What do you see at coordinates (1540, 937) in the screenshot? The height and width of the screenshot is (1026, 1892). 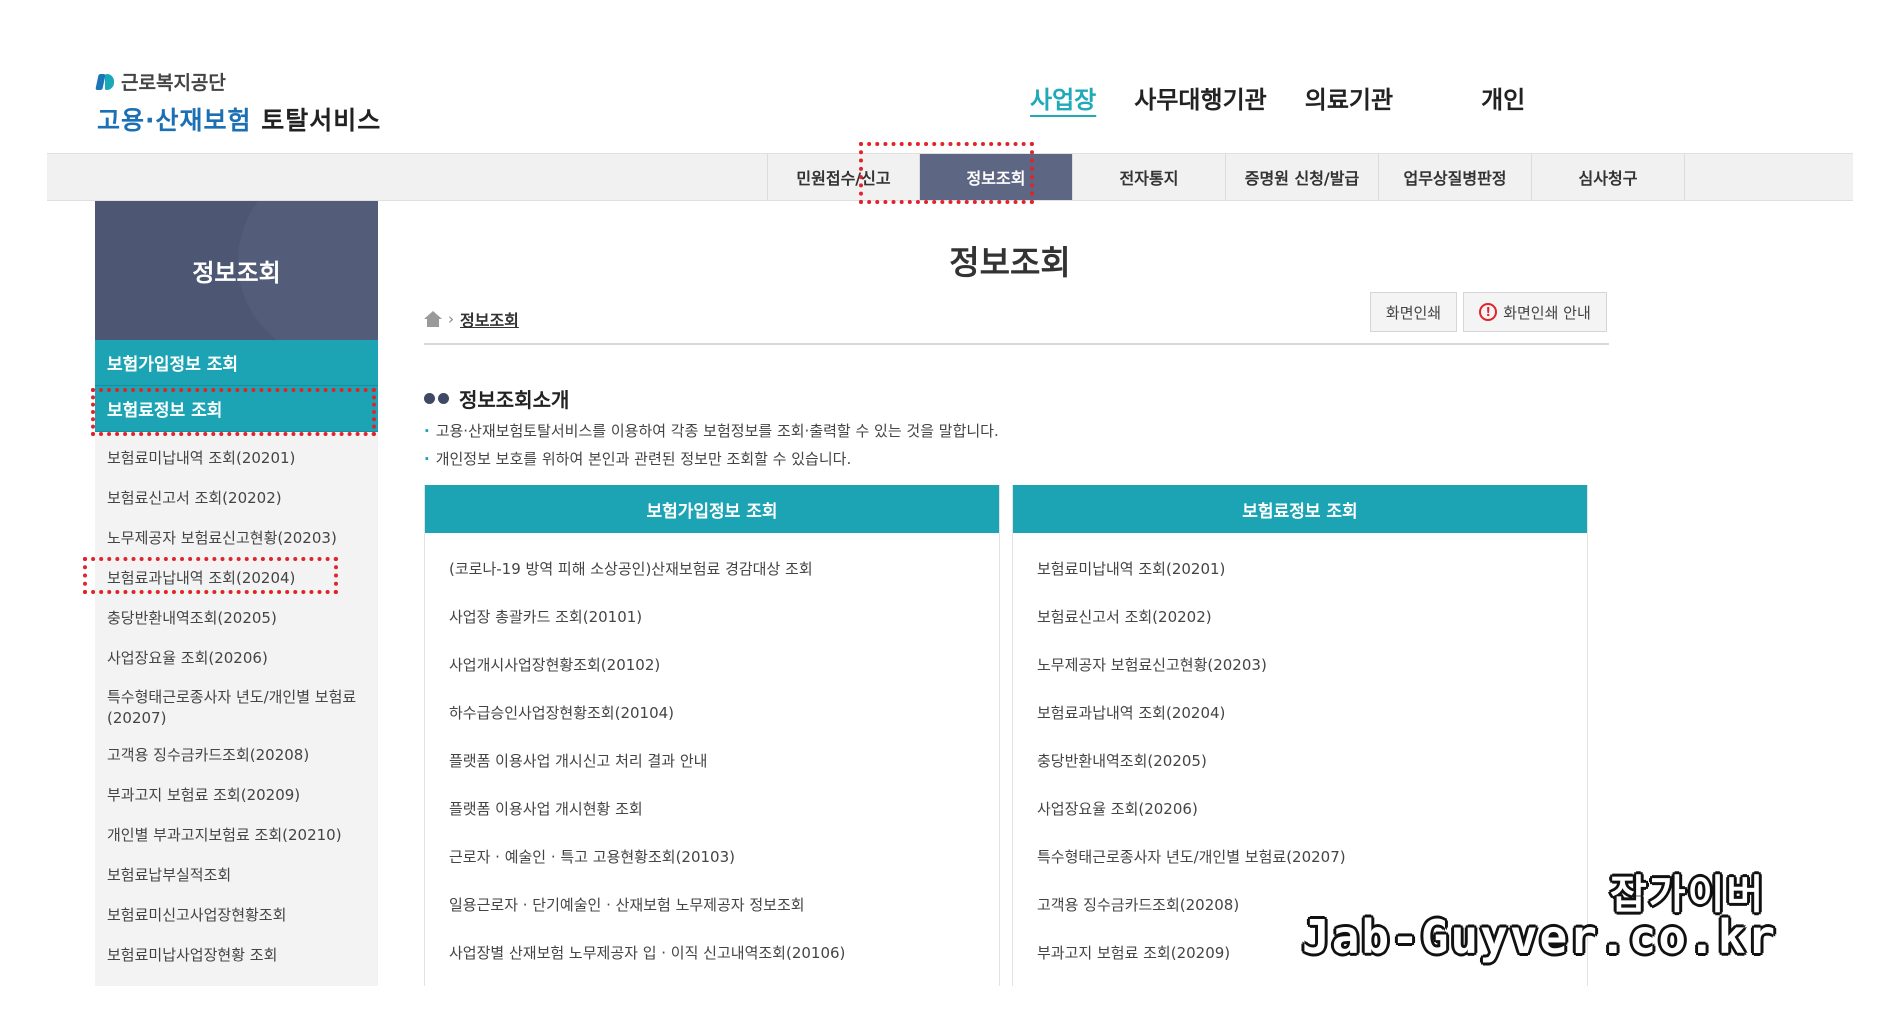 I see `watermark-url: Jab-Guyver.co.kr` at bounding box center [1540, 937].